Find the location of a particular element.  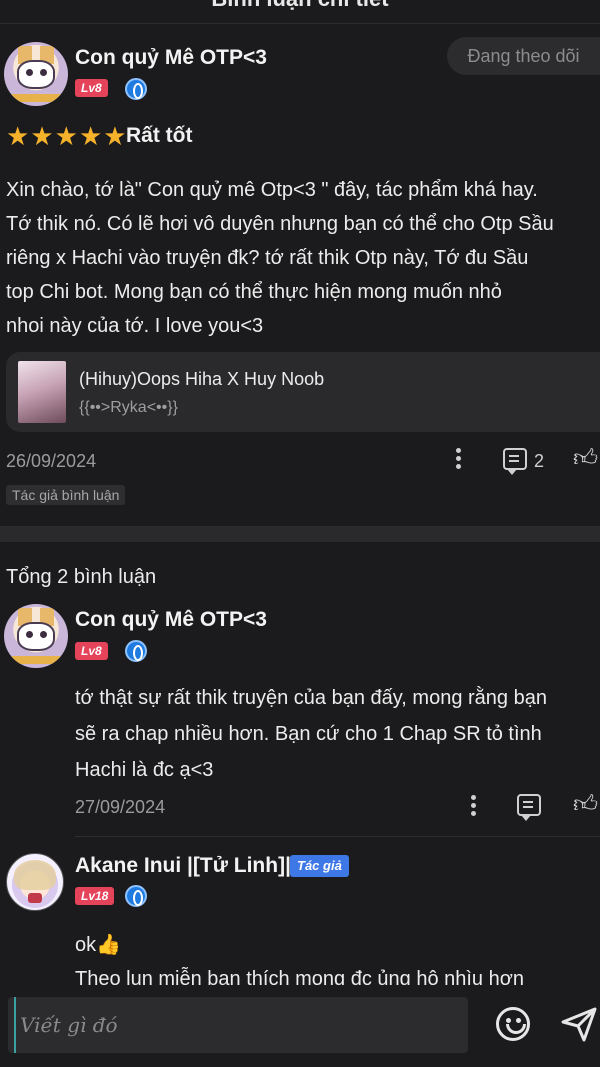

comment-input is located at coordinates (234, 1025).